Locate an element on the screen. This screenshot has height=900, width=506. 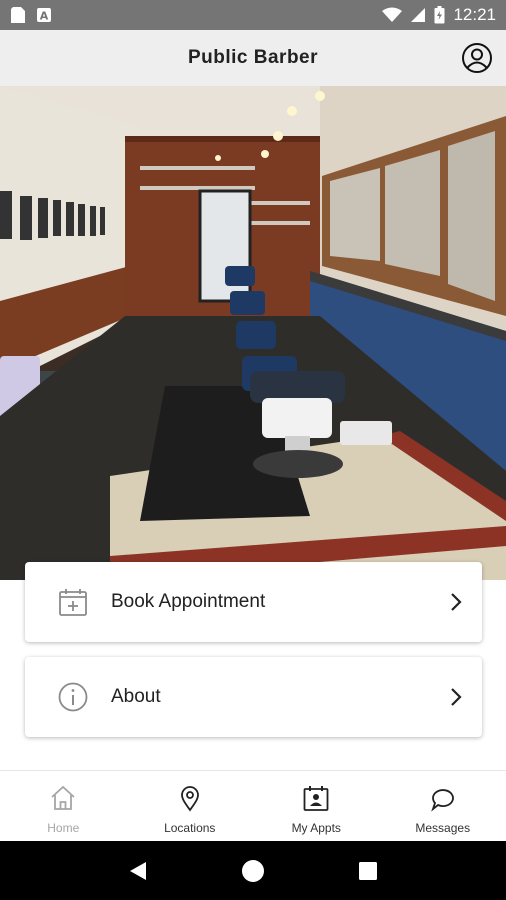
sd-card-icon is located at coordinates (18, 15).